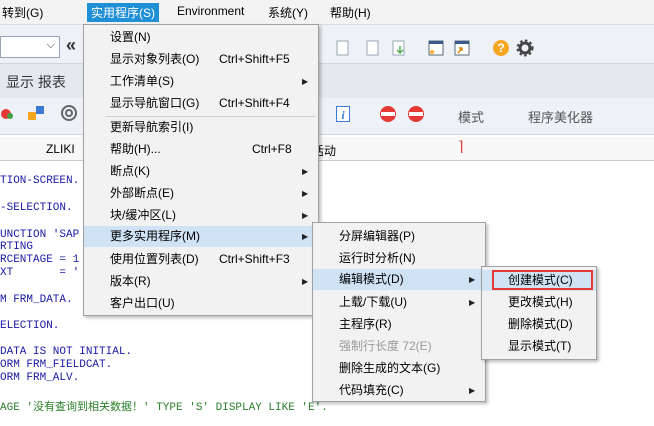 This screenshot has height=426, width=654. Describe the element at coordinates (201, 81) in the screenshot. I see `menu-item-worklist: 工作清单(S) ▶` at that location.